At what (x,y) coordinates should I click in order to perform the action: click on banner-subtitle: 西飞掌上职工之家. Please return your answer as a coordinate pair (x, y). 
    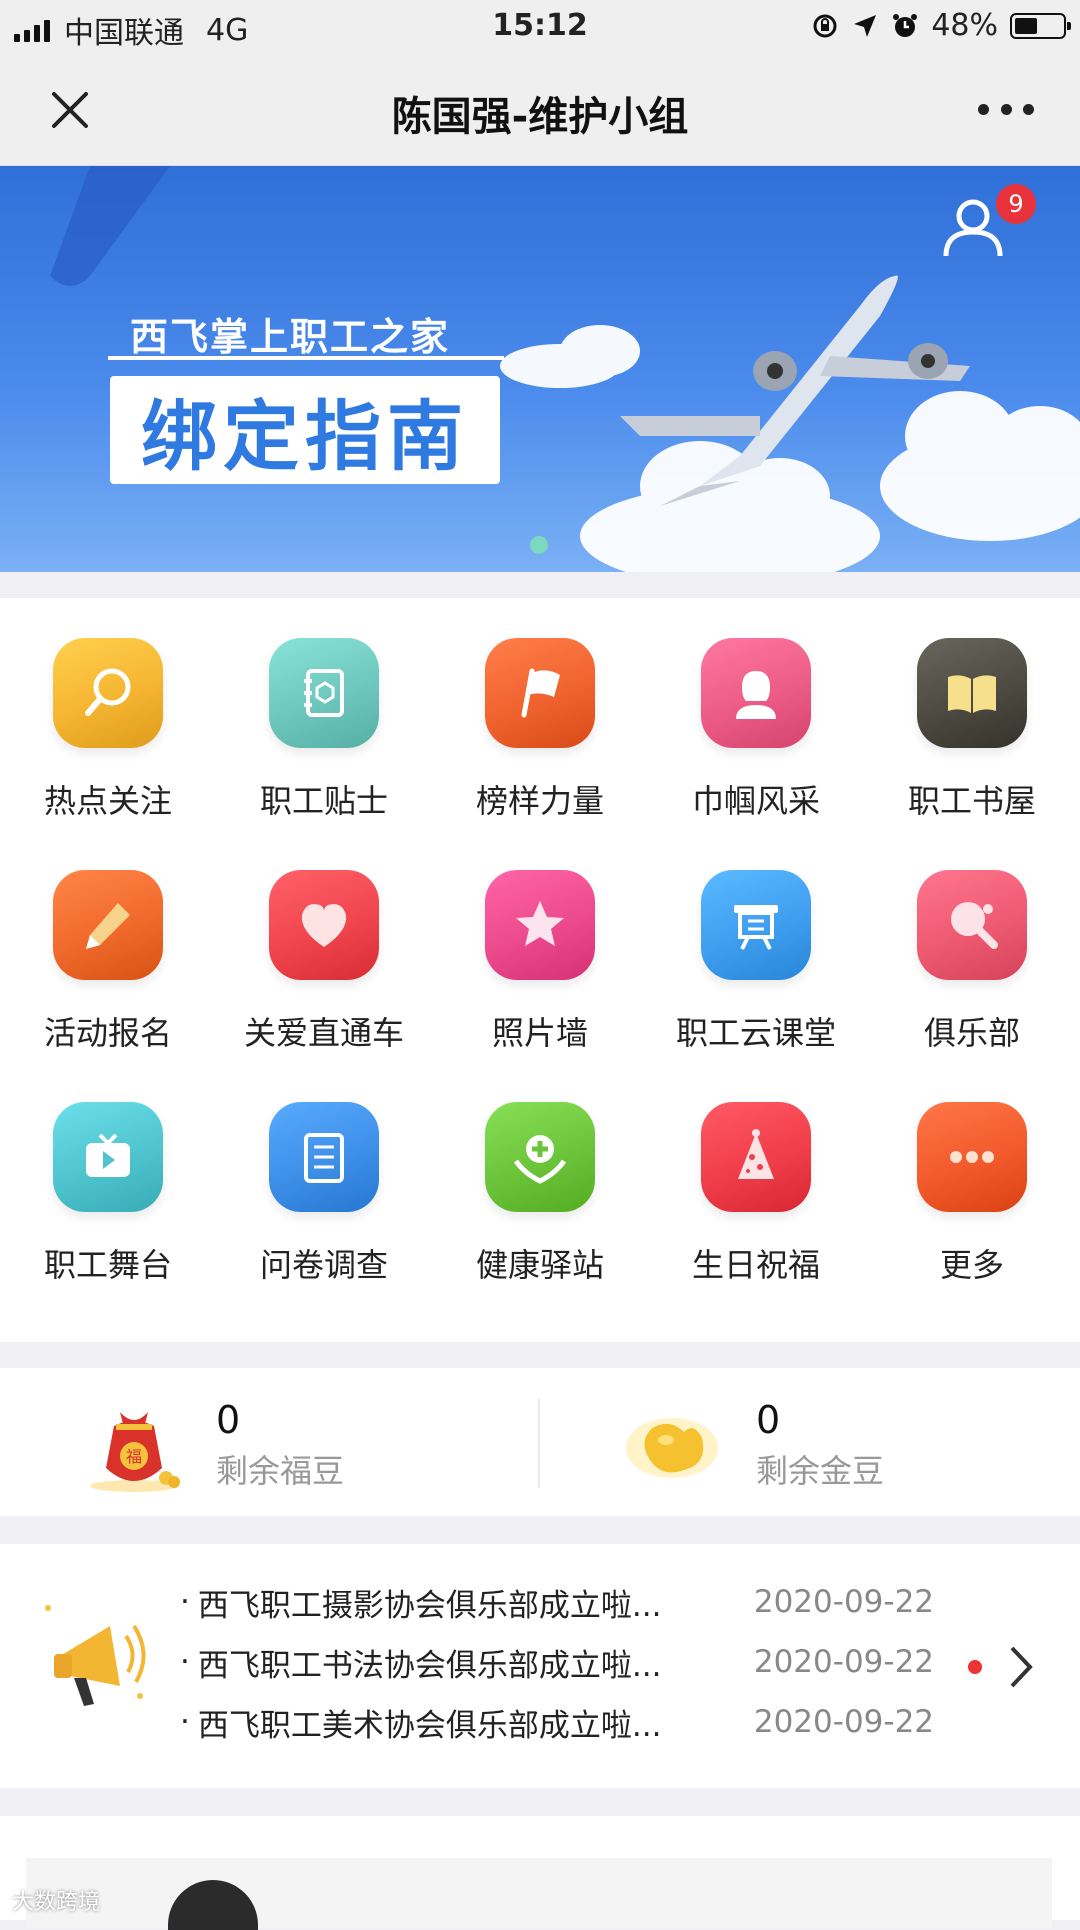
    Looking at the image, I should click on (290, 337).